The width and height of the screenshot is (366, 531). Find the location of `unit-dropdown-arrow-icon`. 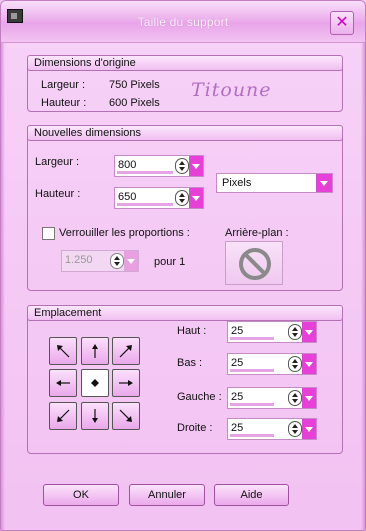

unit-dropdown-arrow-icon is located at coordinates (324, 183).